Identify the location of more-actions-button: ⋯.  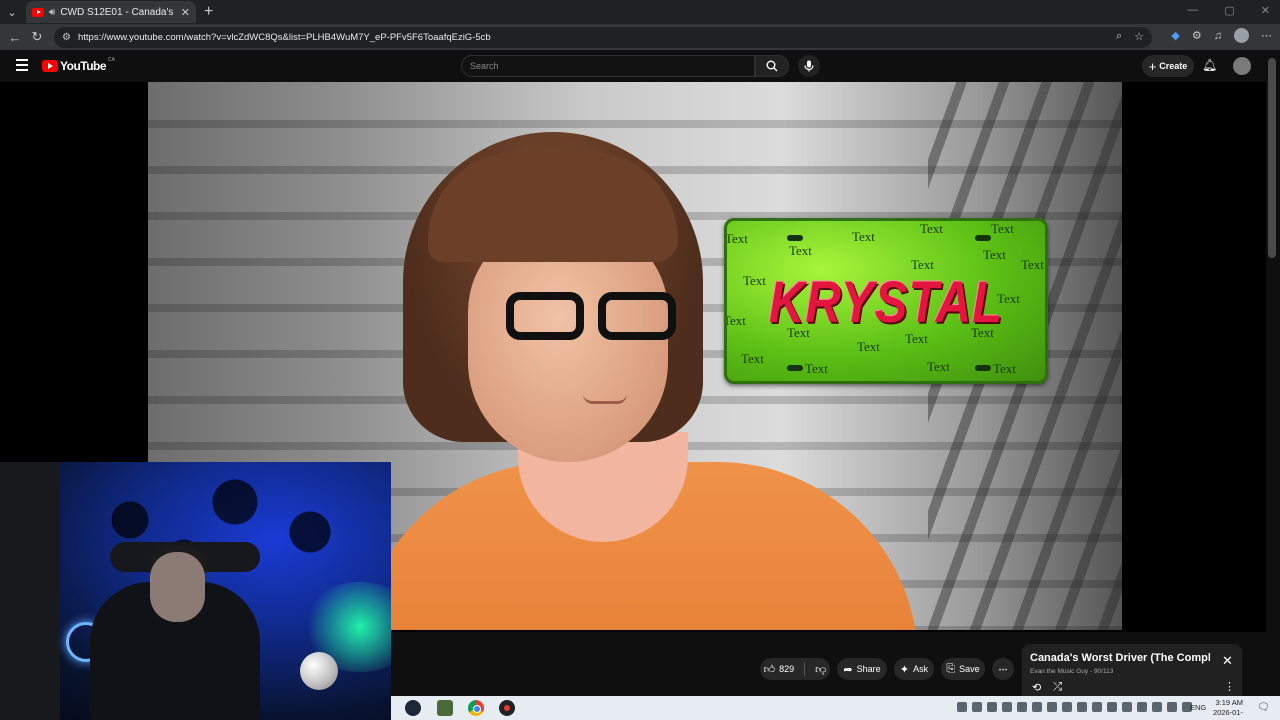
(1003, 669).